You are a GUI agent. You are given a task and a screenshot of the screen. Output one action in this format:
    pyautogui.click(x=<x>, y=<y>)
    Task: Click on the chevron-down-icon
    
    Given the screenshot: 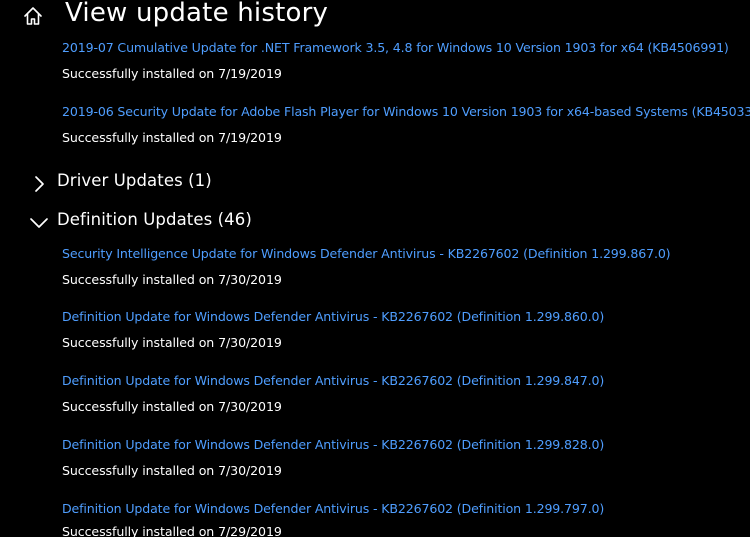 What is the action you would take?
    pyautogui.click(x=39, y=223)
    